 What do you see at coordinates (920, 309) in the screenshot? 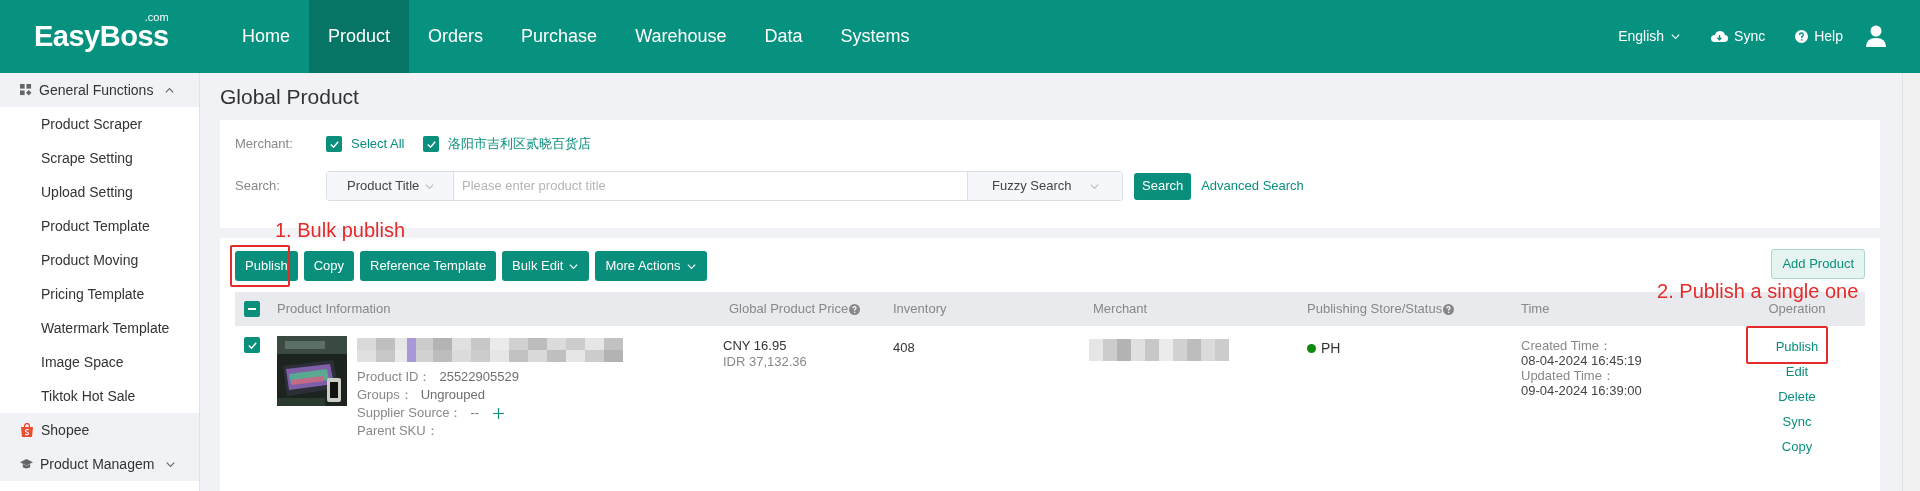
I see `column-header: Inventory` at bounding box center [920, 309].